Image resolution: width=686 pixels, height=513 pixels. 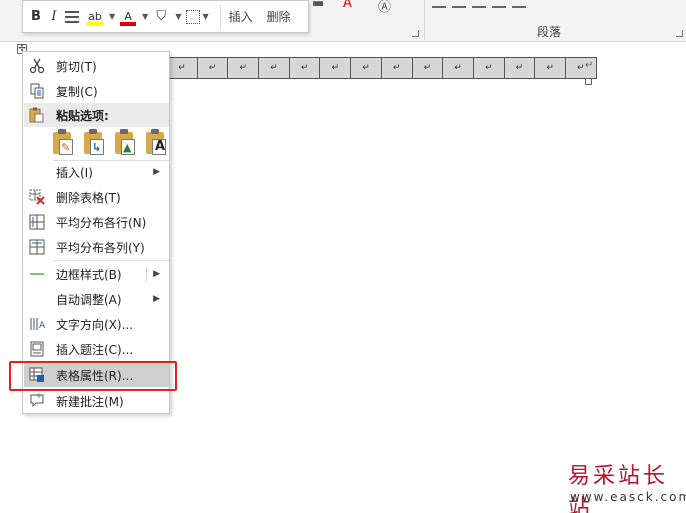 I want to click on delete-button: 删除, so click(x=279, y=16).